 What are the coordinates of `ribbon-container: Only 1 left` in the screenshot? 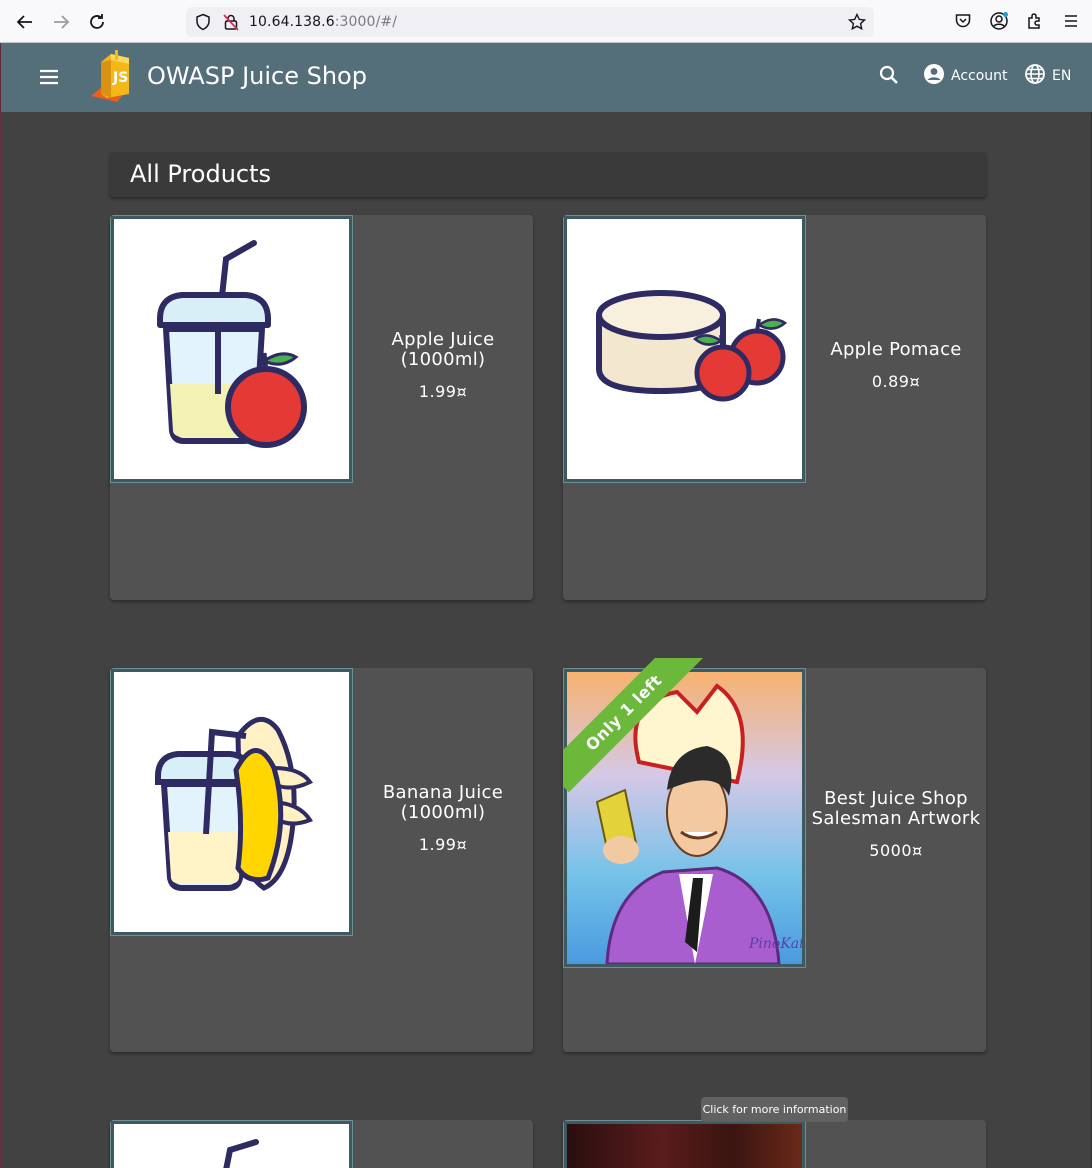 It's located at (633, 728).